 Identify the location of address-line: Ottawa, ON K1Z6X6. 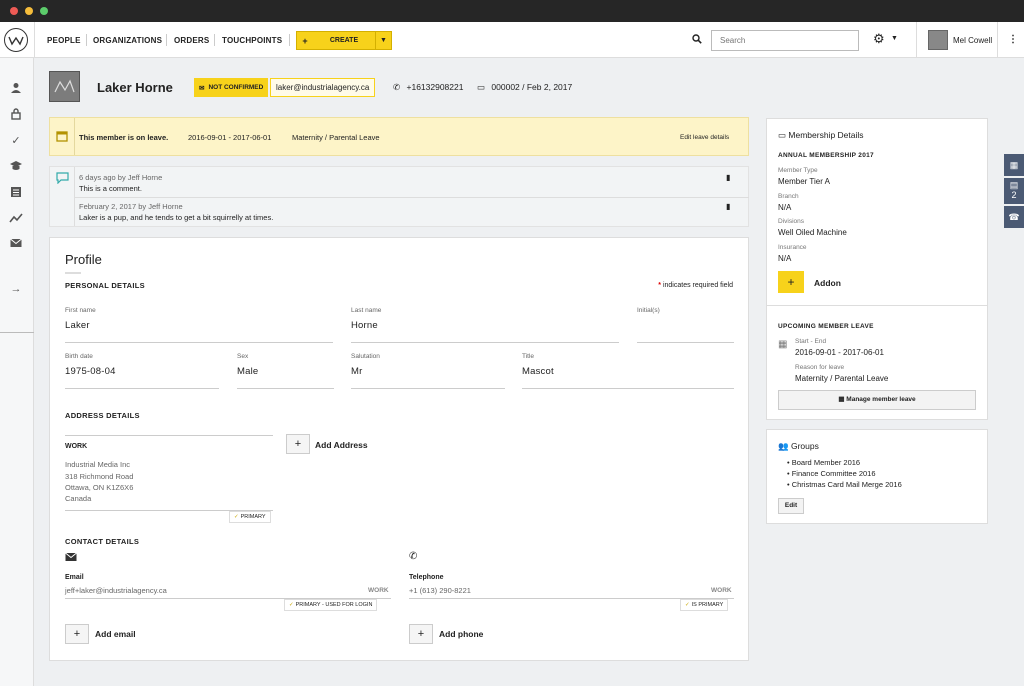
(99, 487).